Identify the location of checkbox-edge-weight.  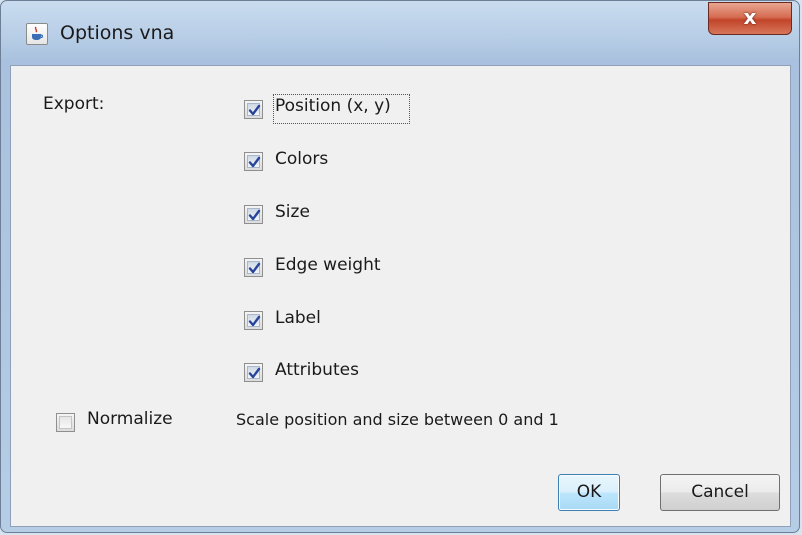
(253, 267).